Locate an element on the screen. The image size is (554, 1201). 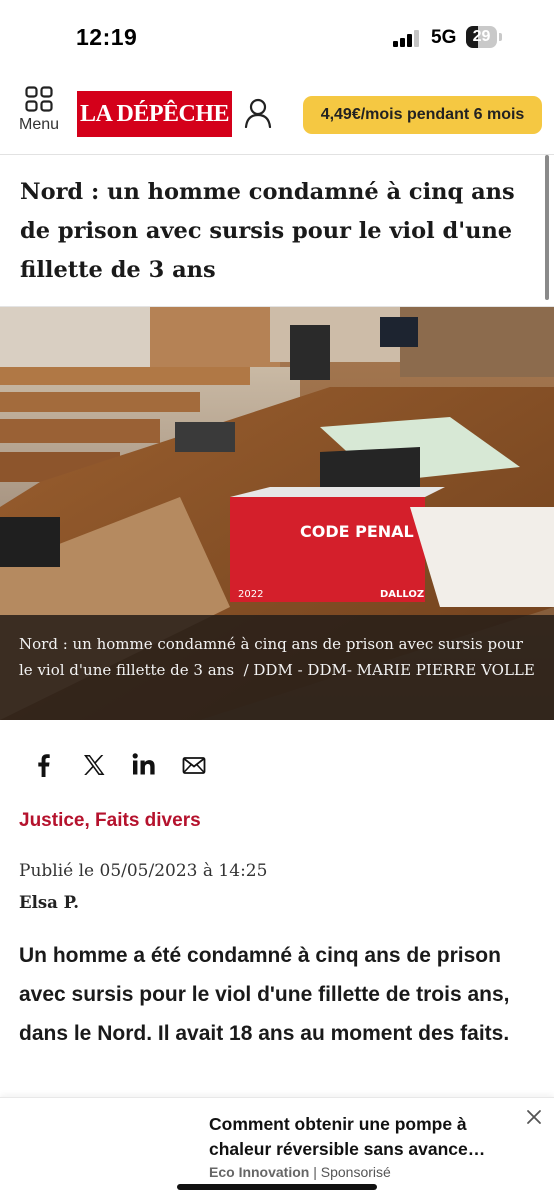
battery-icon: 29 is located at coordinates (484, 37).